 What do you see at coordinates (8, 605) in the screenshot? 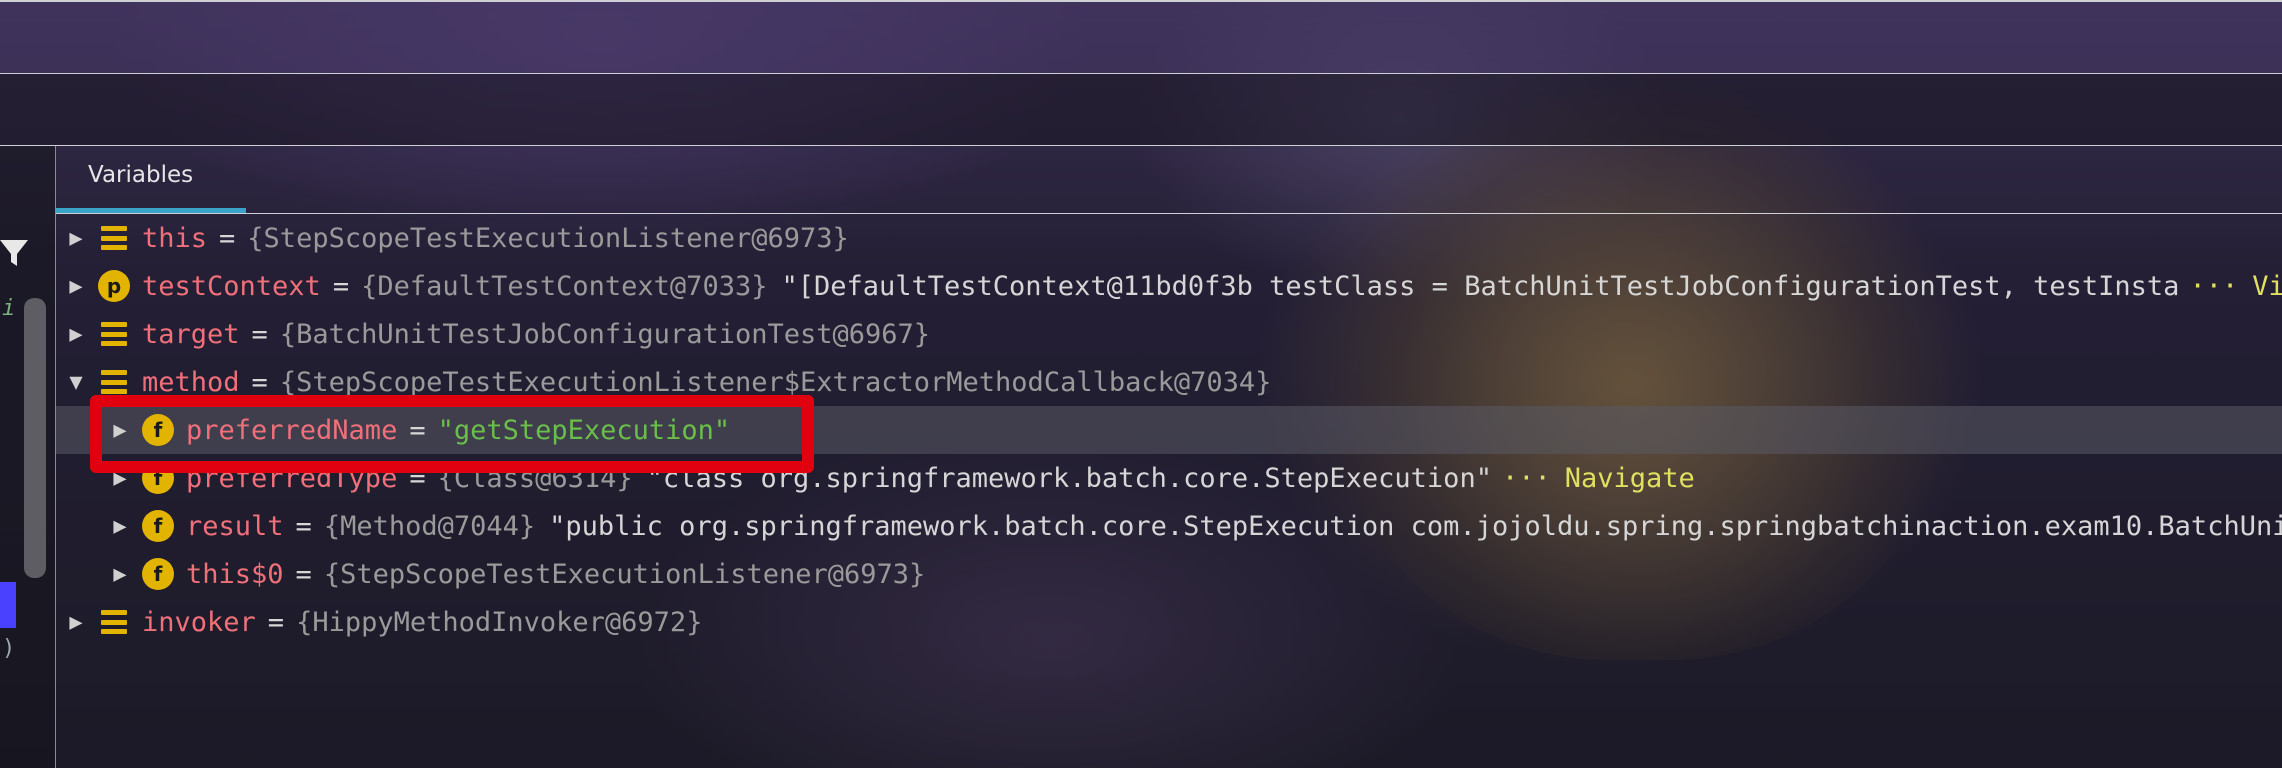
I see `selected-frame-marker` at bounding box center [8, 605].